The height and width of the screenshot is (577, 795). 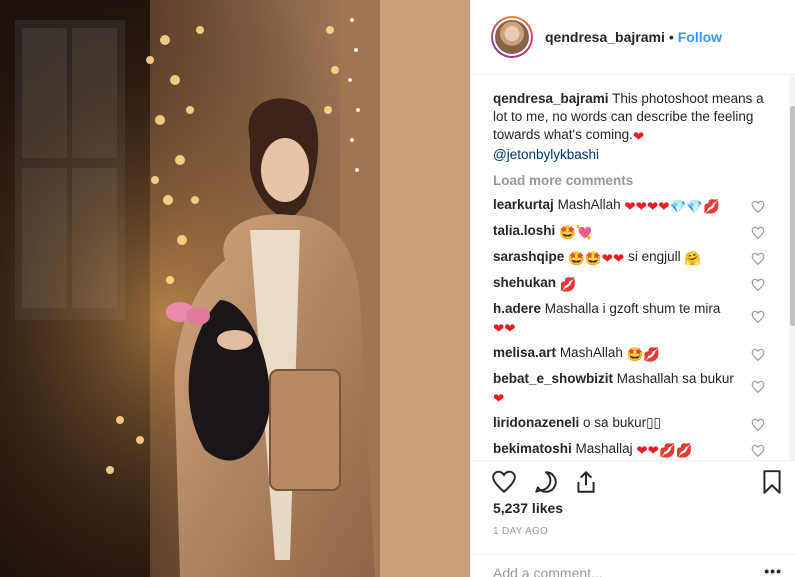 I want to click on scrollbar-thumb, so click(x=792, y=216).